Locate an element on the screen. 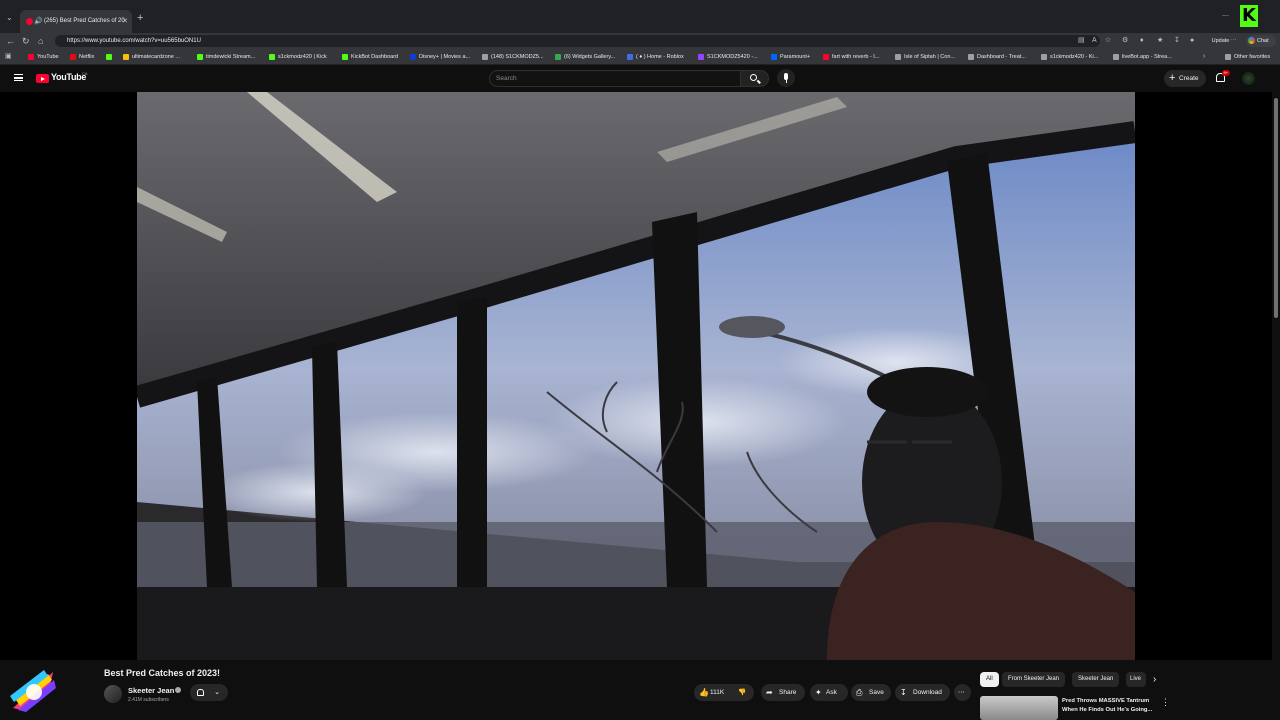 The image size is (1280, 720). profile-avatar-icon: ● is located at coordinates (1192, 41).